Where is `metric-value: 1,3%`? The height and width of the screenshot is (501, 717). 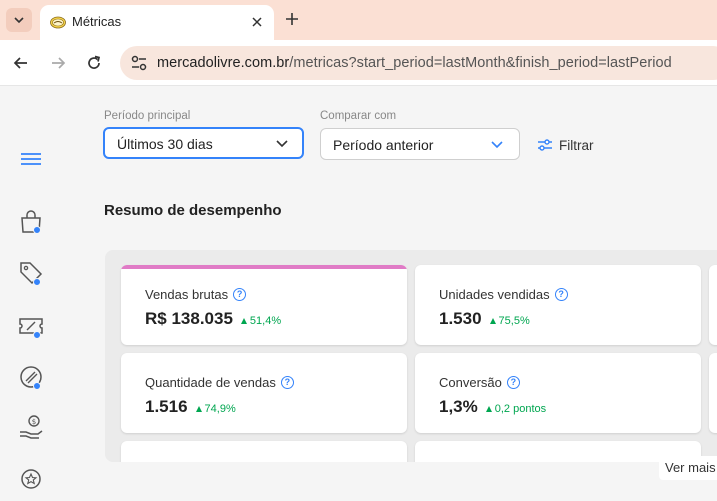 metric-value: 1,3% is located at coordinates (458, 406).